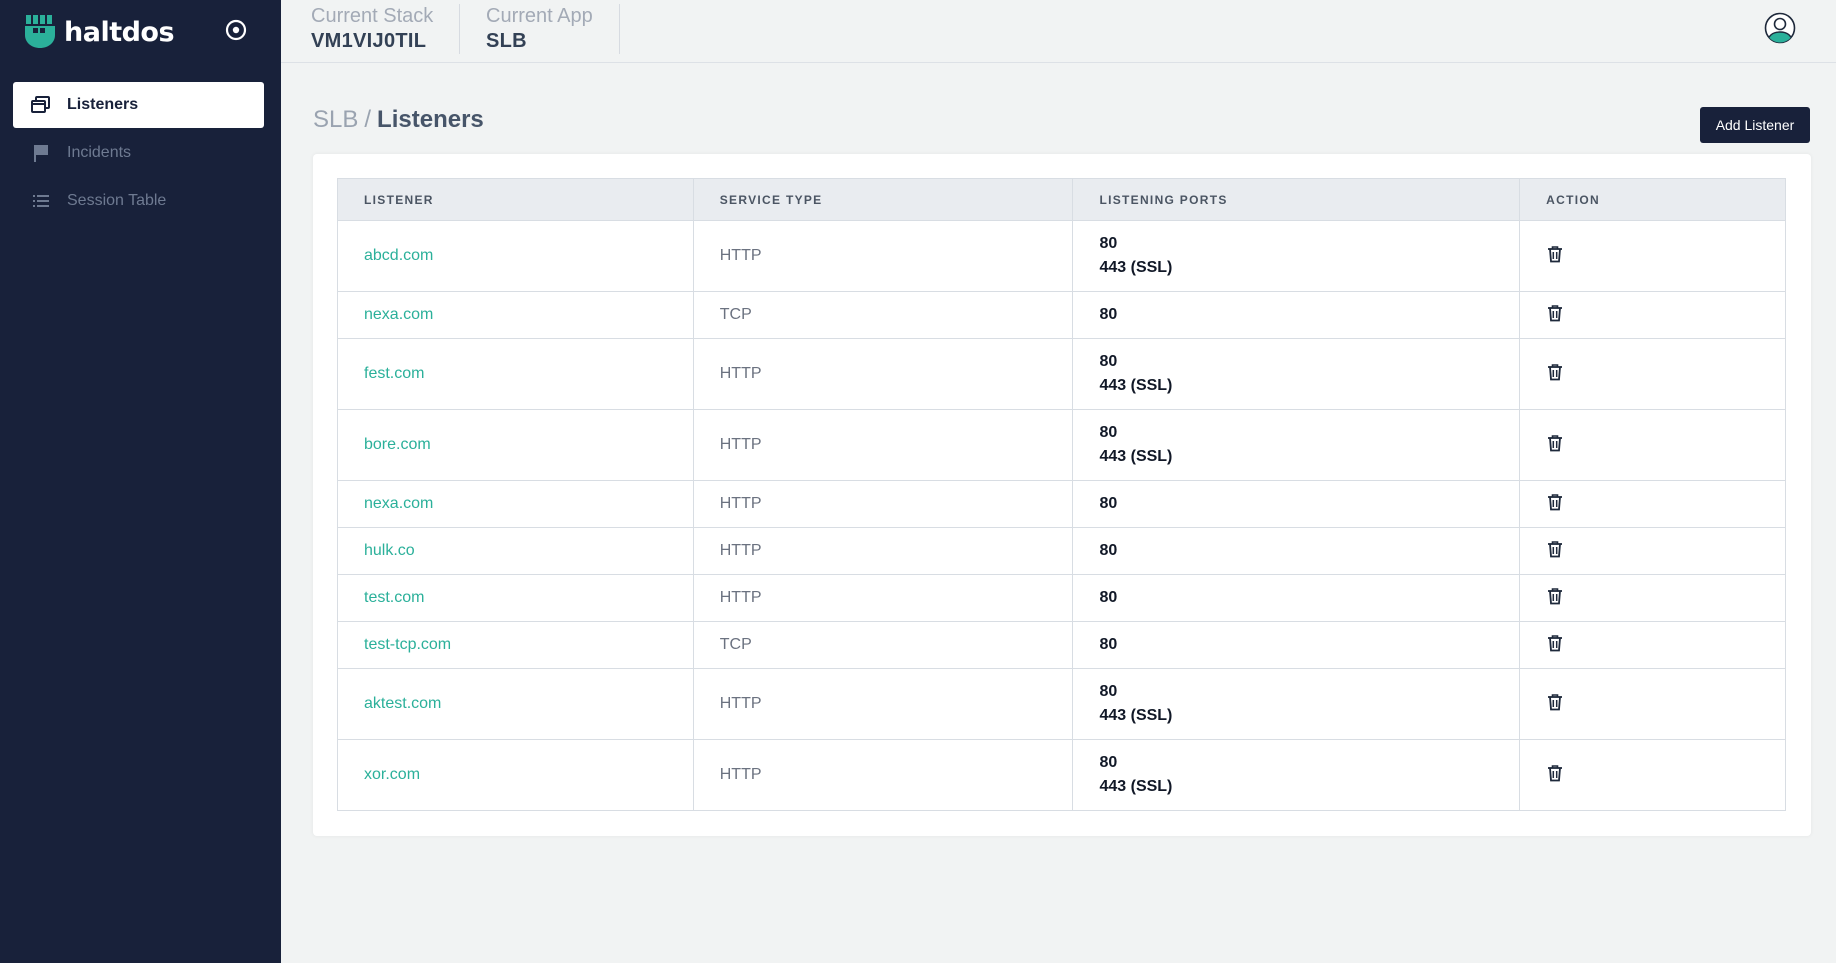  What do you see at coordinates (515, 256) in the screenshot?
I see `listener-link: abcd.com` at bounding box center [515, 256].